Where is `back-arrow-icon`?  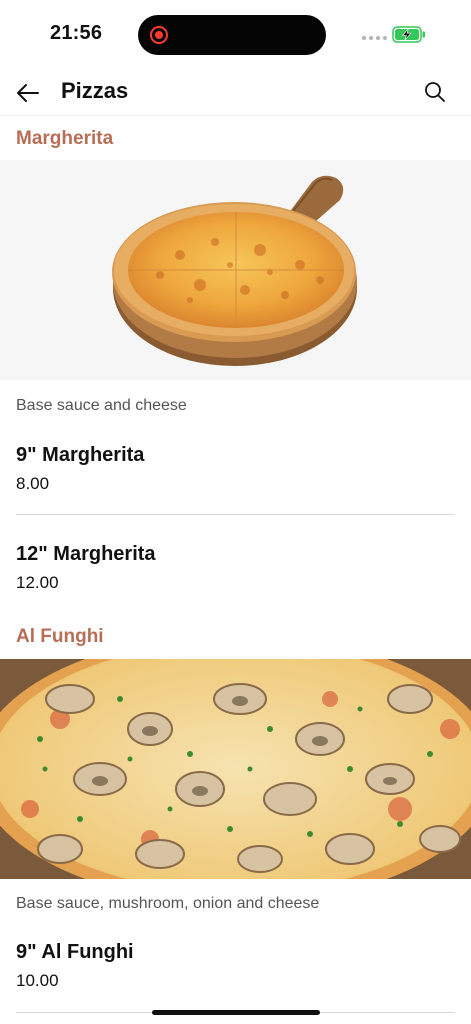 back-arrow-icon is located at coordinates (28, 93).